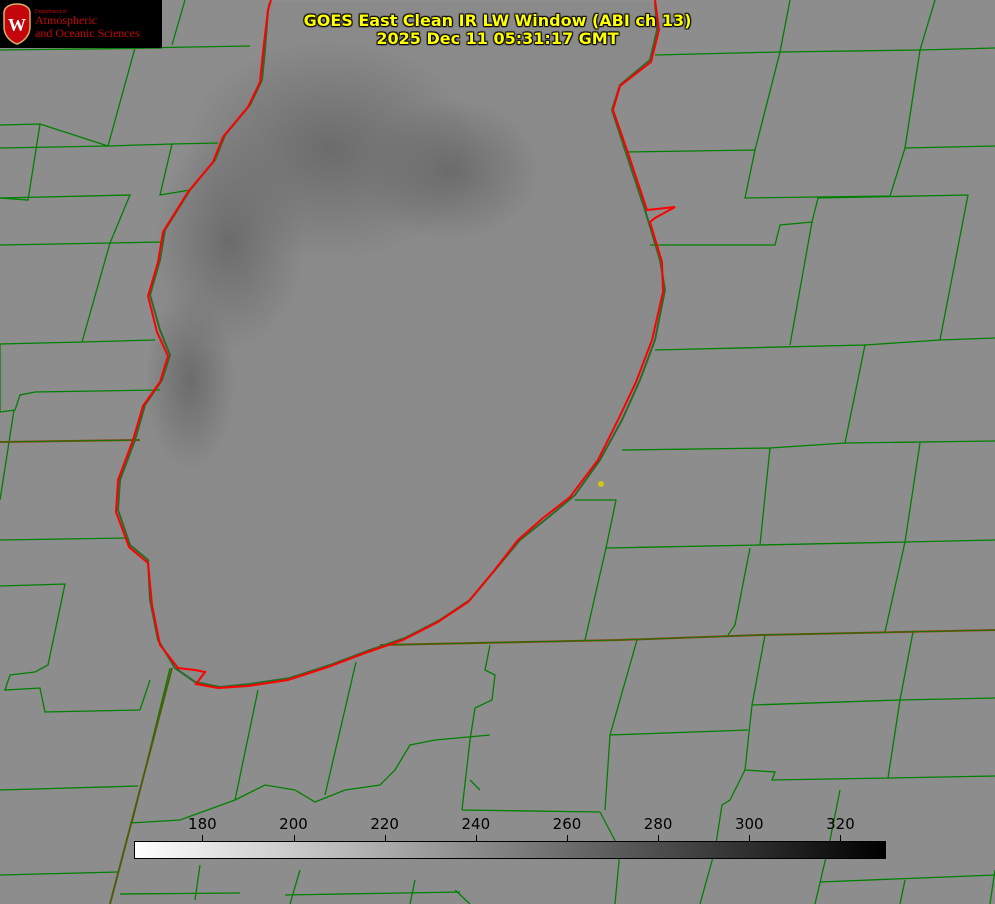  What do you see at coordinates (658, 824) in the screenshot?
I see `colorbar-tick-label: 280` at bounding box center [658, 824].